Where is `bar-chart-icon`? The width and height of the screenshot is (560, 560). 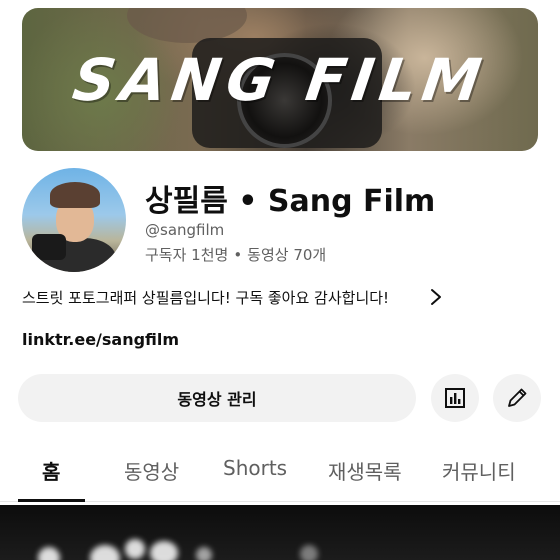
bar-chart-icon is located at coordinates (455, 398).